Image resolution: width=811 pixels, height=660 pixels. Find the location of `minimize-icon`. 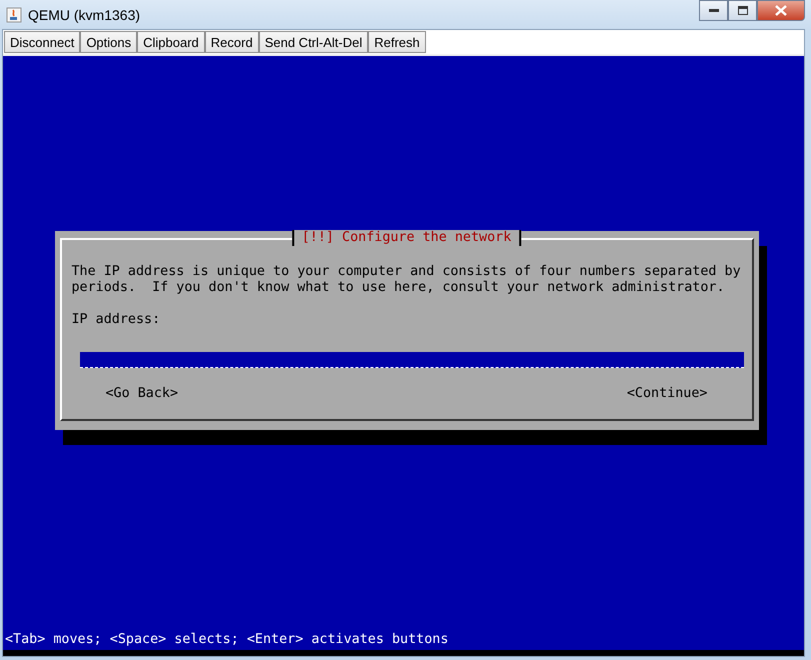

minimize-icon is located at coordinates (713, 10).